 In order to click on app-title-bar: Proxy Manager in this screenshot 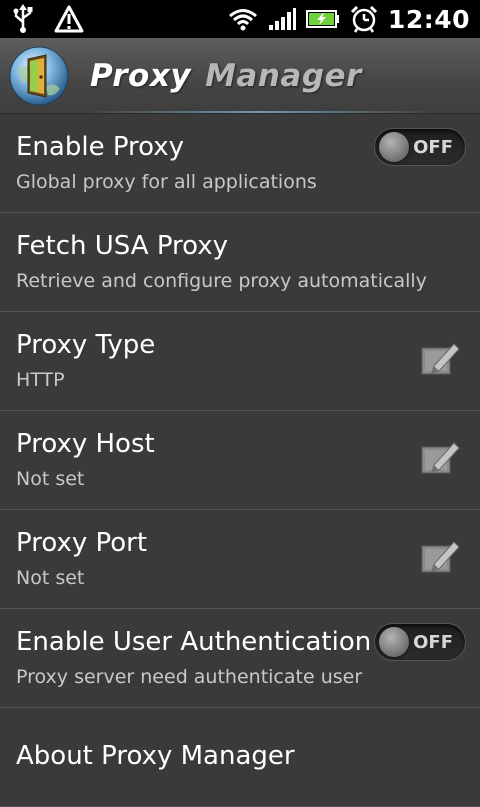, I will do `click(240, 76)`.